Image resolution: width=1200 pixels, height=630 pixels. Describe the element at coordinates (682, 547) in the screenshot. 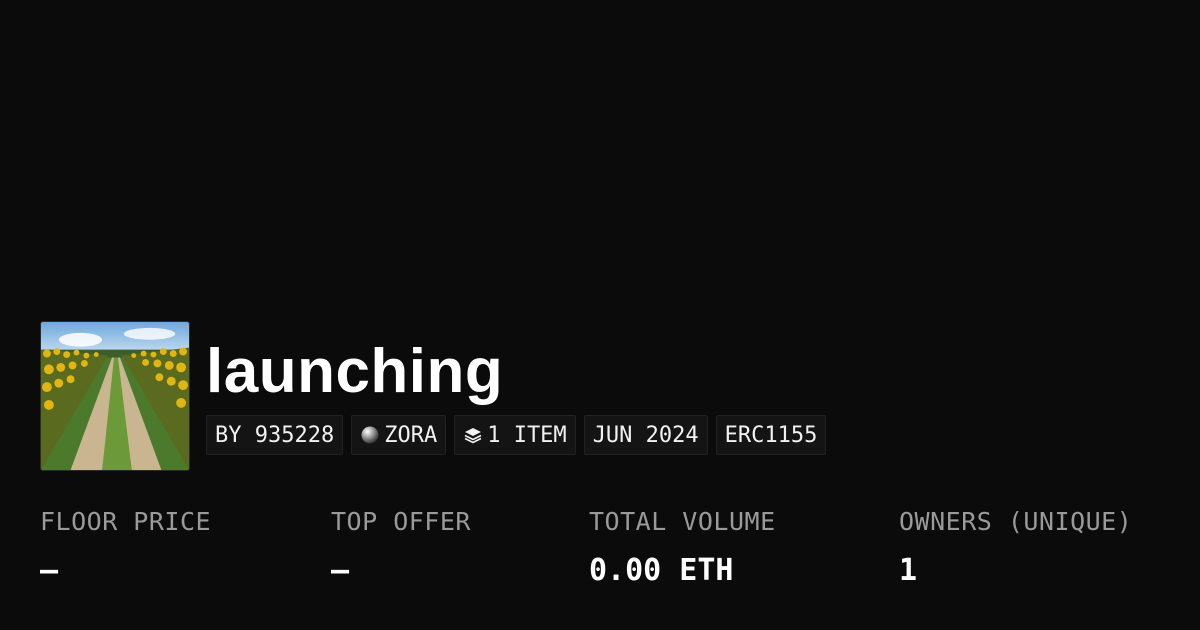

I see `total-volume-stat: TOTAL VOLUME 0.00 ETH` at that location.